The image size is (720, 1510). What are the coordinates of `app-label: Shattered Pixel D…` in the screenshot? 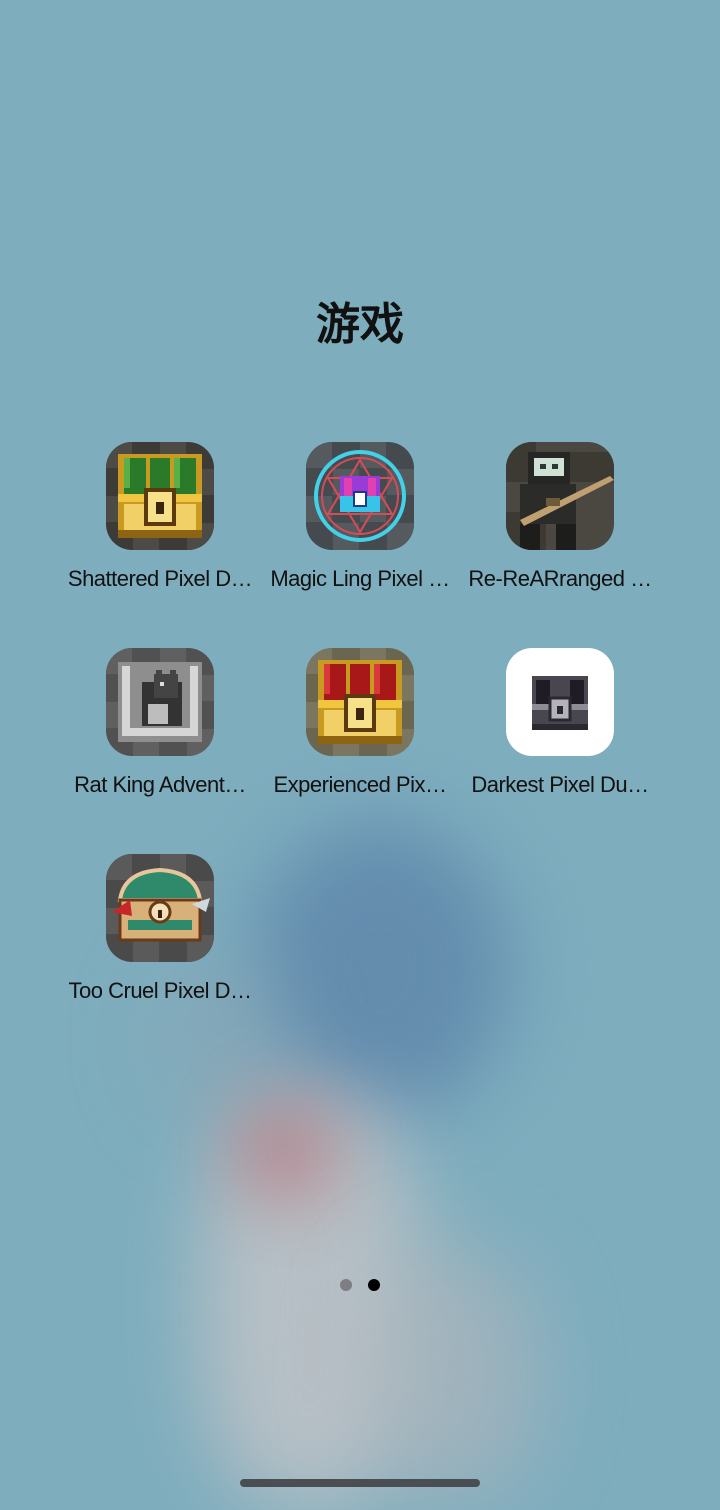 It's located at (160, 578).